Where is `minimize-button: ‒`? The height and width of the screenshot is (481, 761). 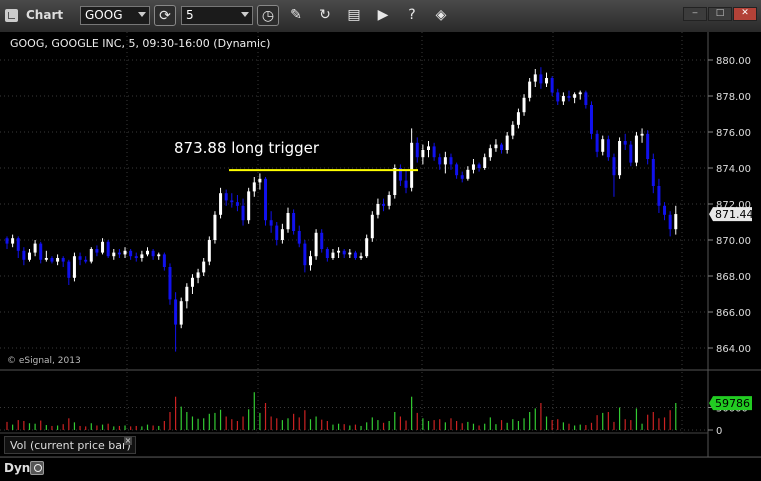
minimize-button: ‒ is located at coordinates (695, 14).